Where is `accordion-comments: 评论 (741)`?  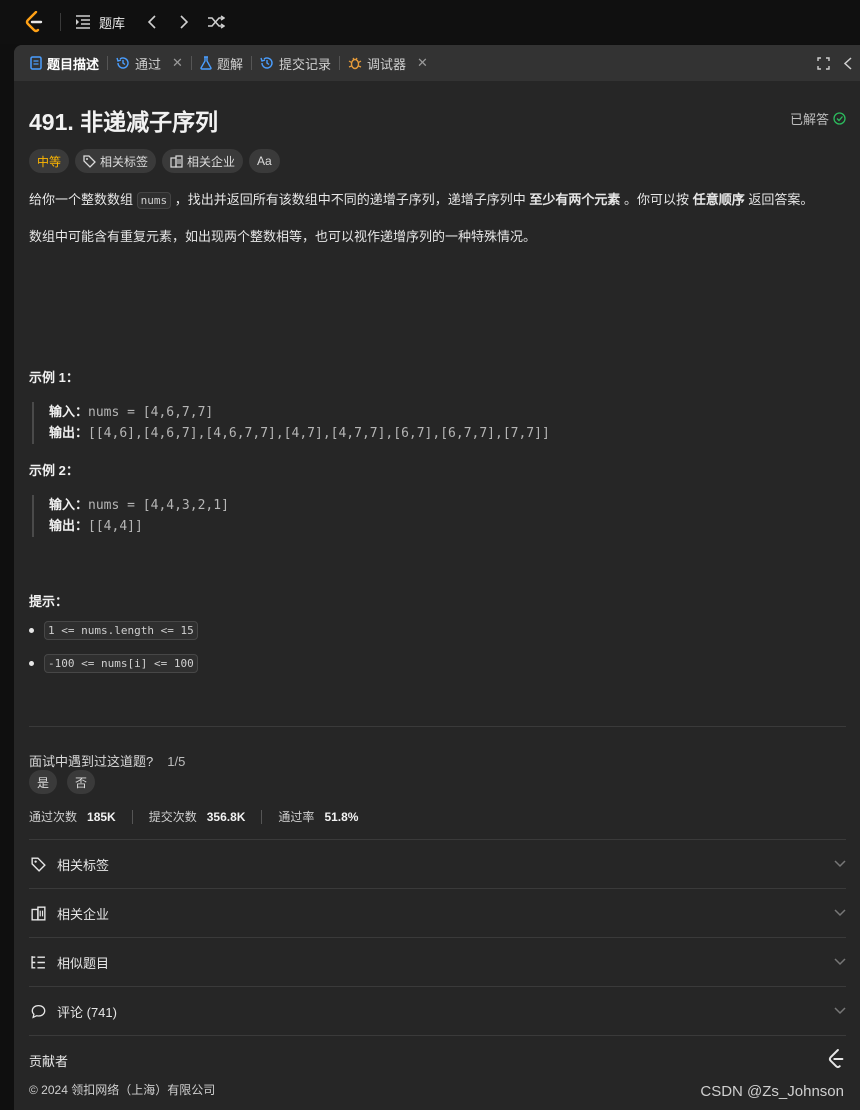 accordion-comments: 评论 (741) is located at coordinates (437, 1011).